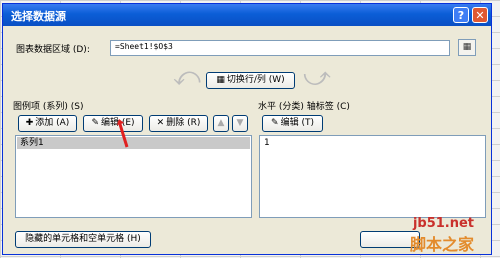  I want to click on delete-series-label: 删除 (R), so click(183, 123).